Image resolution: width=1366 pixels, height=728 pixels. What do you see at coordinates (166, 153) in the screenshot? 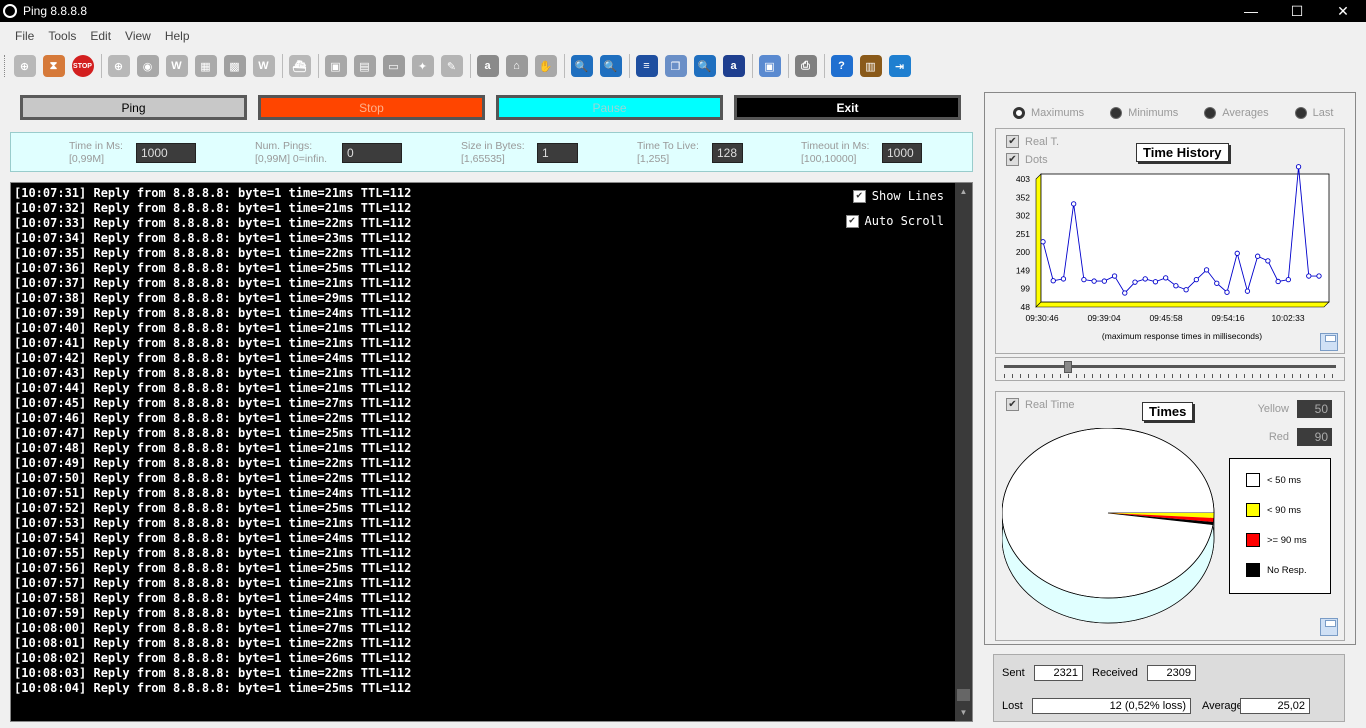
I see `time-ms-input: 1000` at bounding box center [166, 153].